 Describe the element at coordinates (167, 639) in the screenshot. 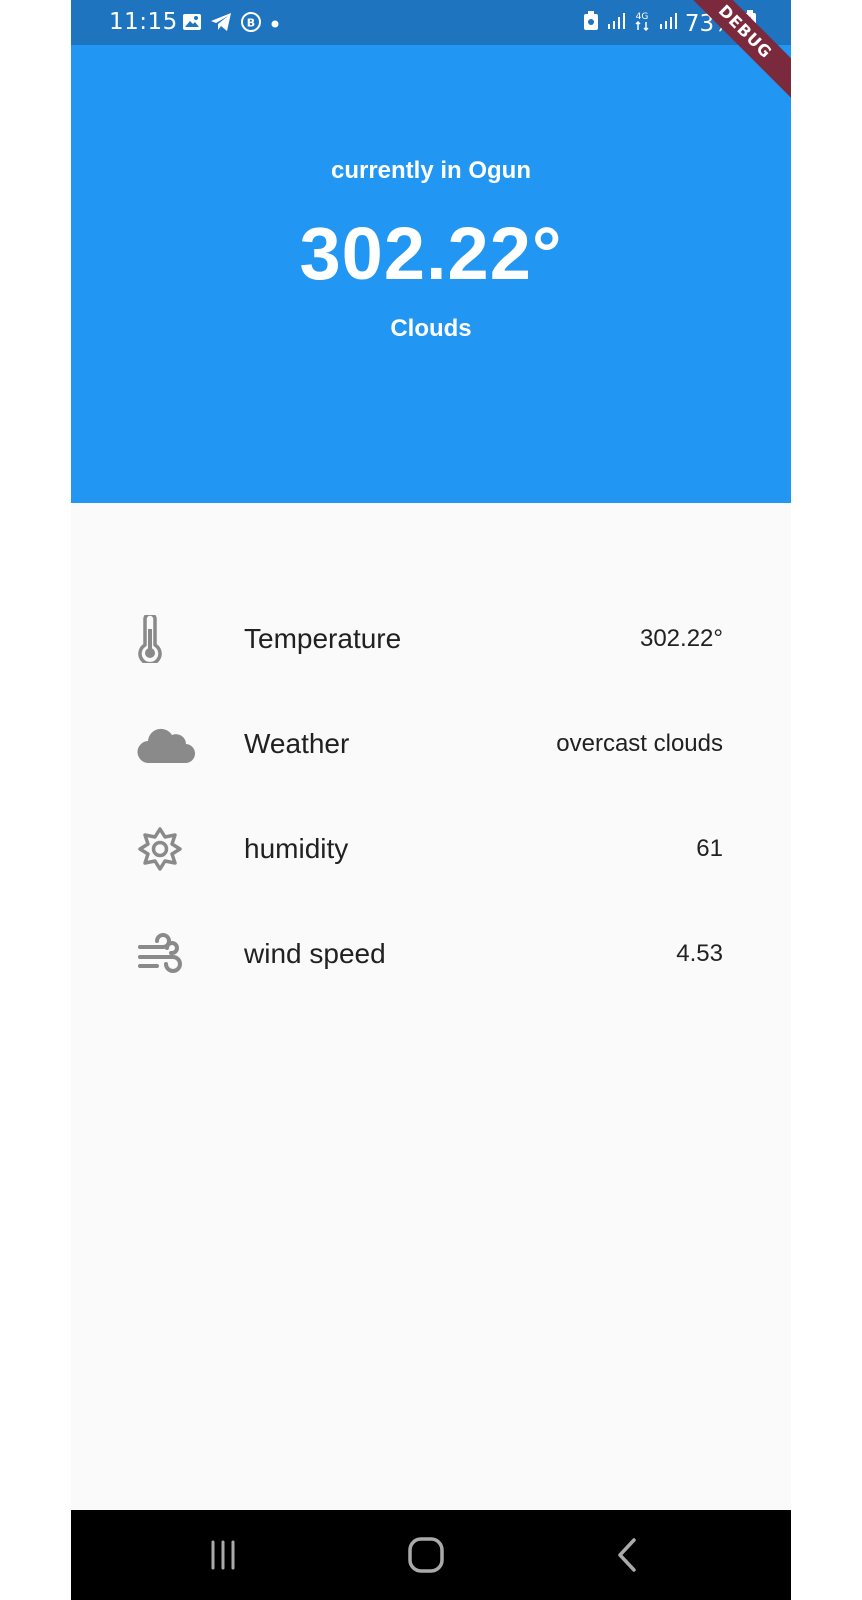

I see `thermometer-icon` at that location.